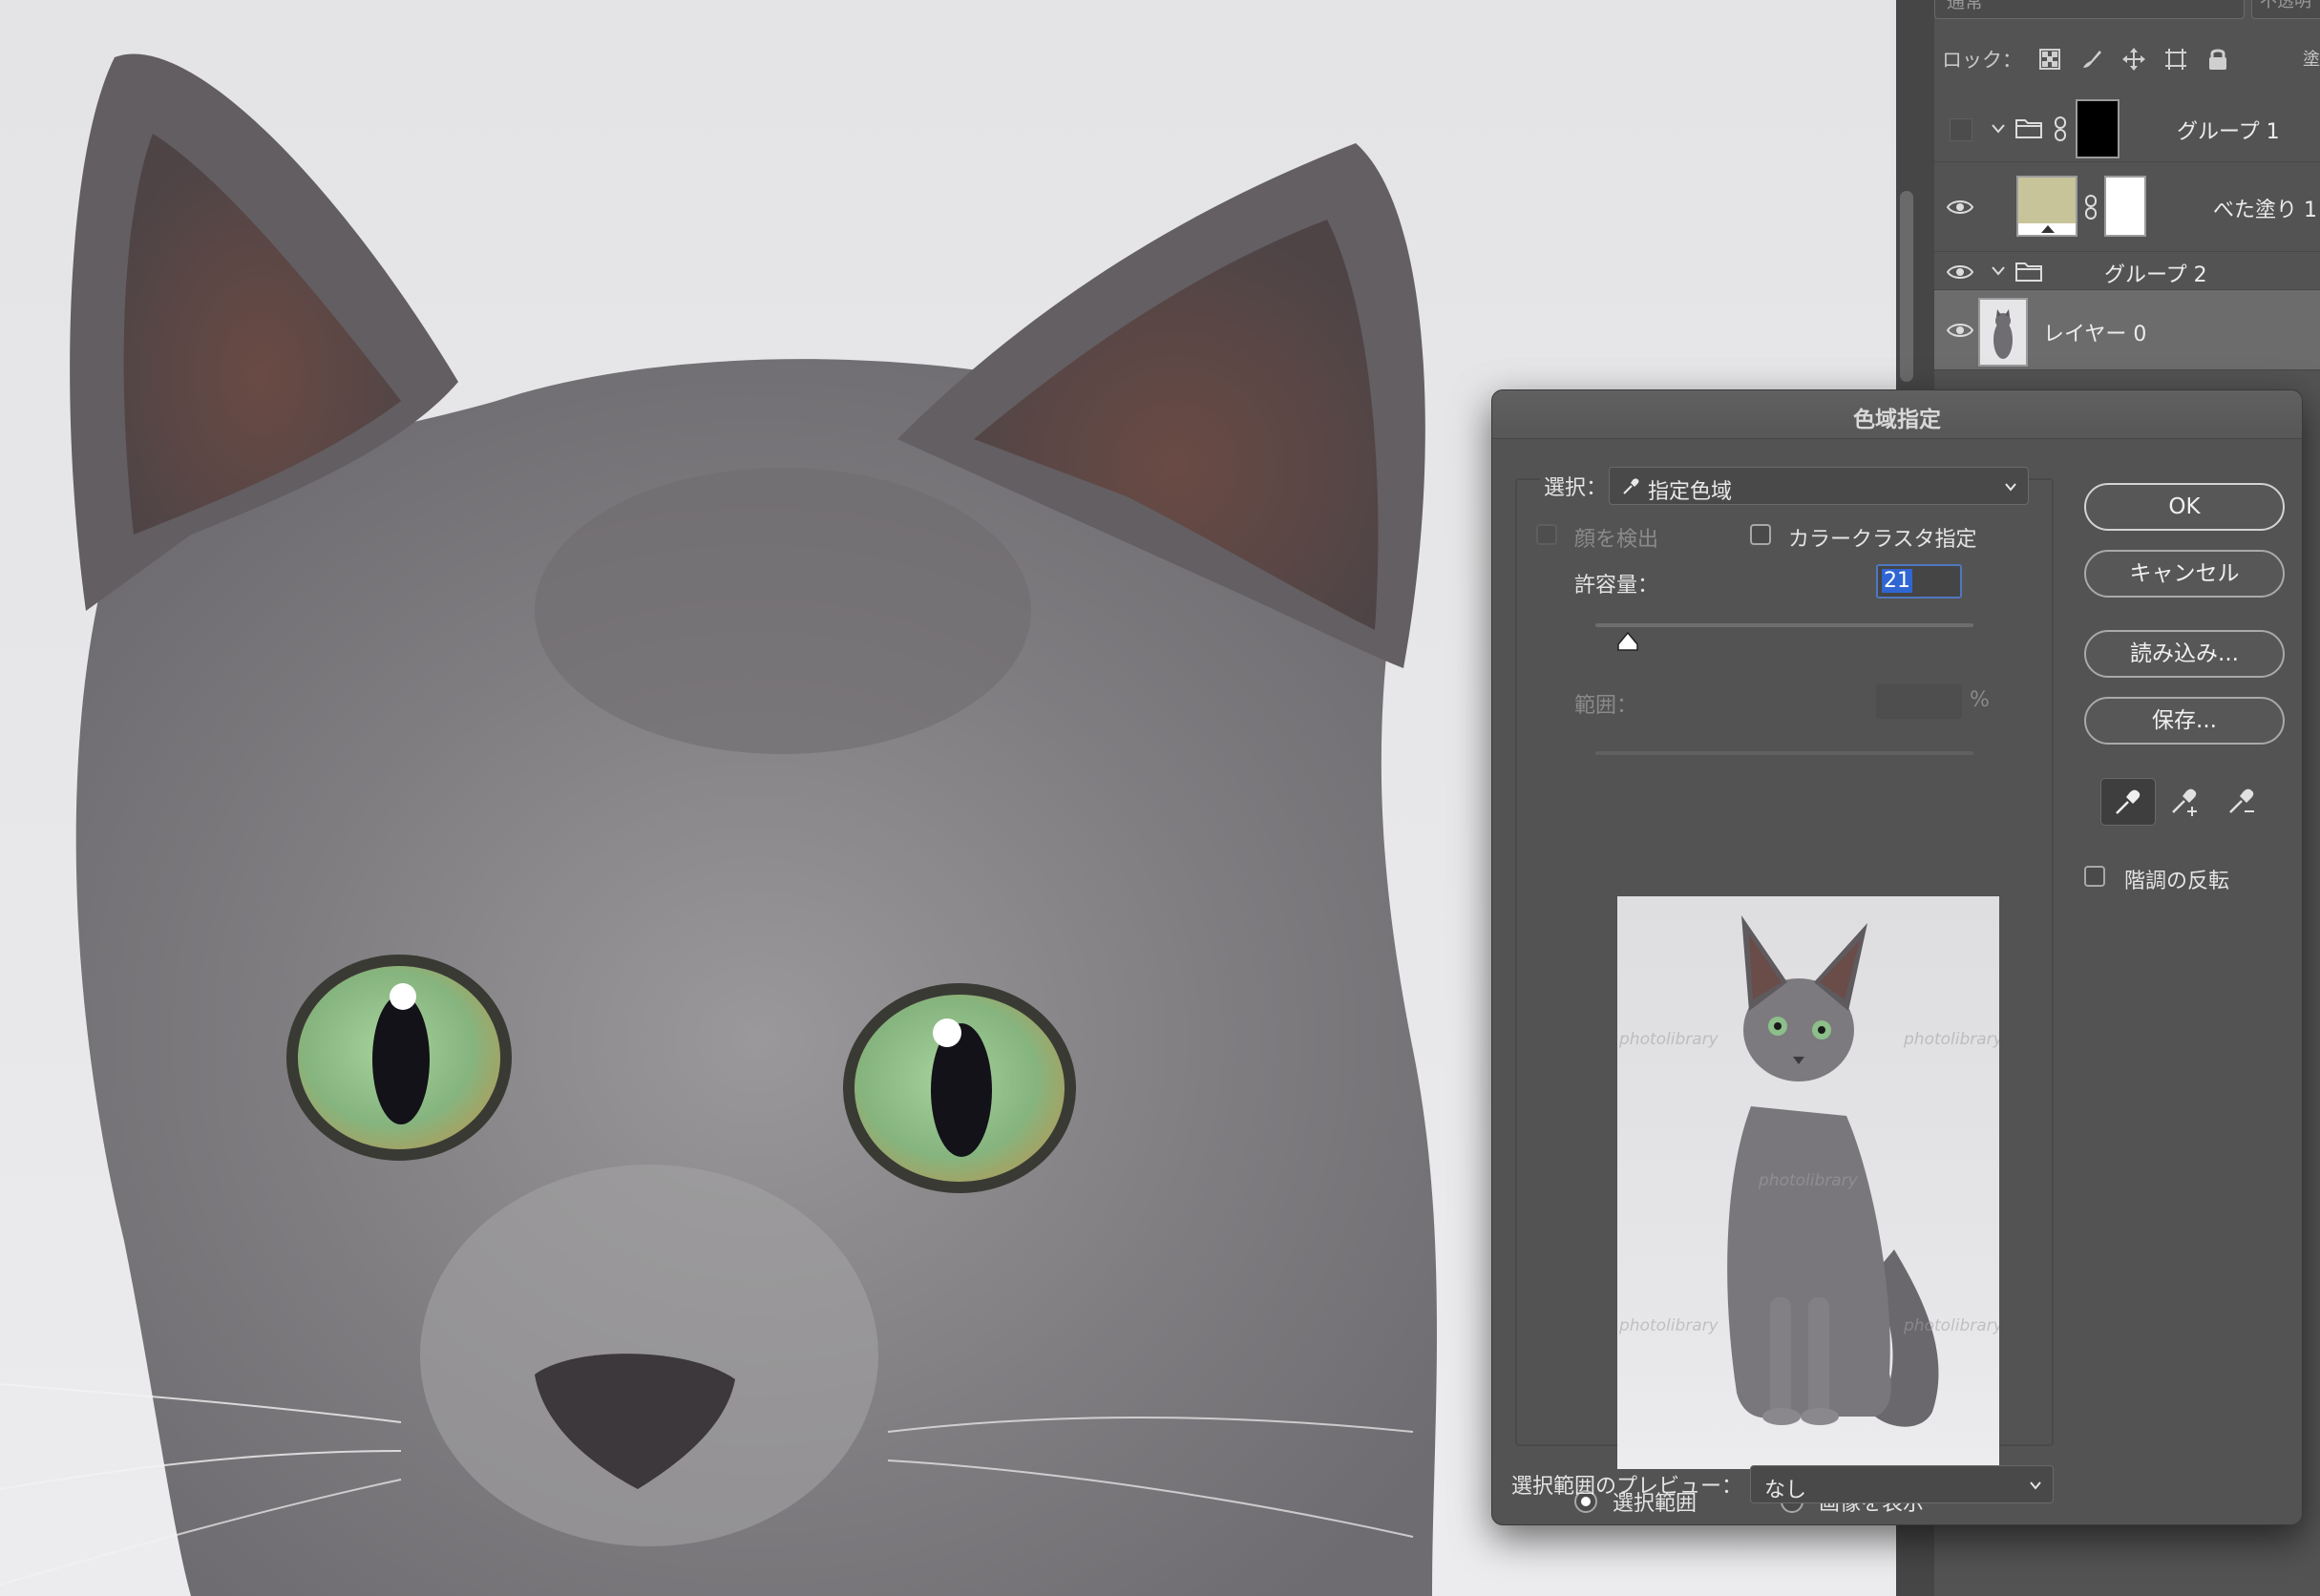 This screenshot has width=2320, height=1596. I want to click on lock-image-pixels-icon, so click(2091, 60).